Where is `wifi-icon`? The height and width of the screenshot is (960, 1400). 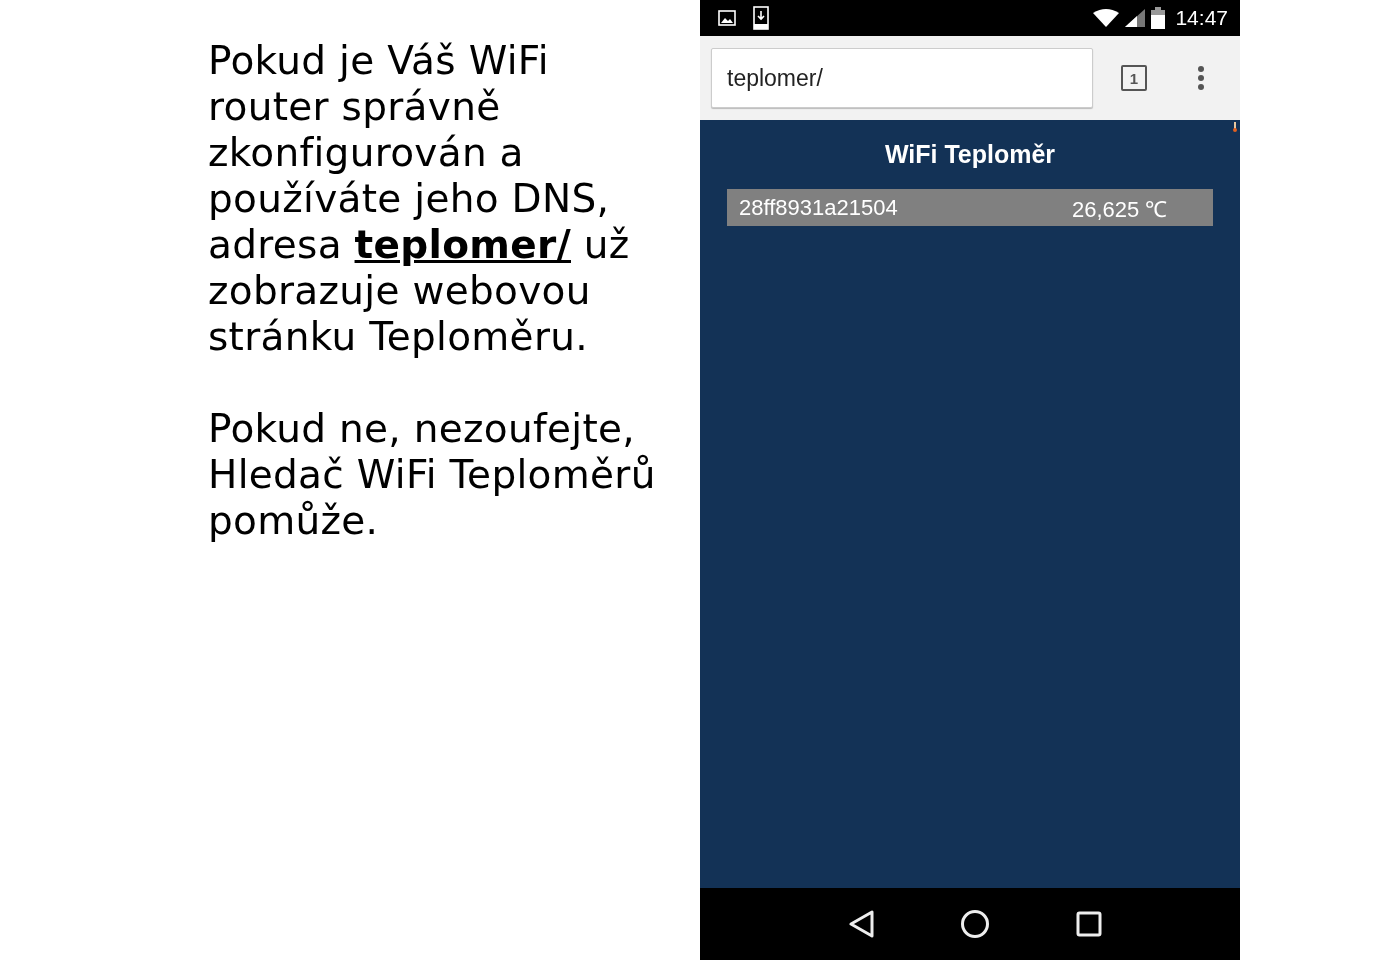
wifi-icon is located at coordinates (1106, 18).